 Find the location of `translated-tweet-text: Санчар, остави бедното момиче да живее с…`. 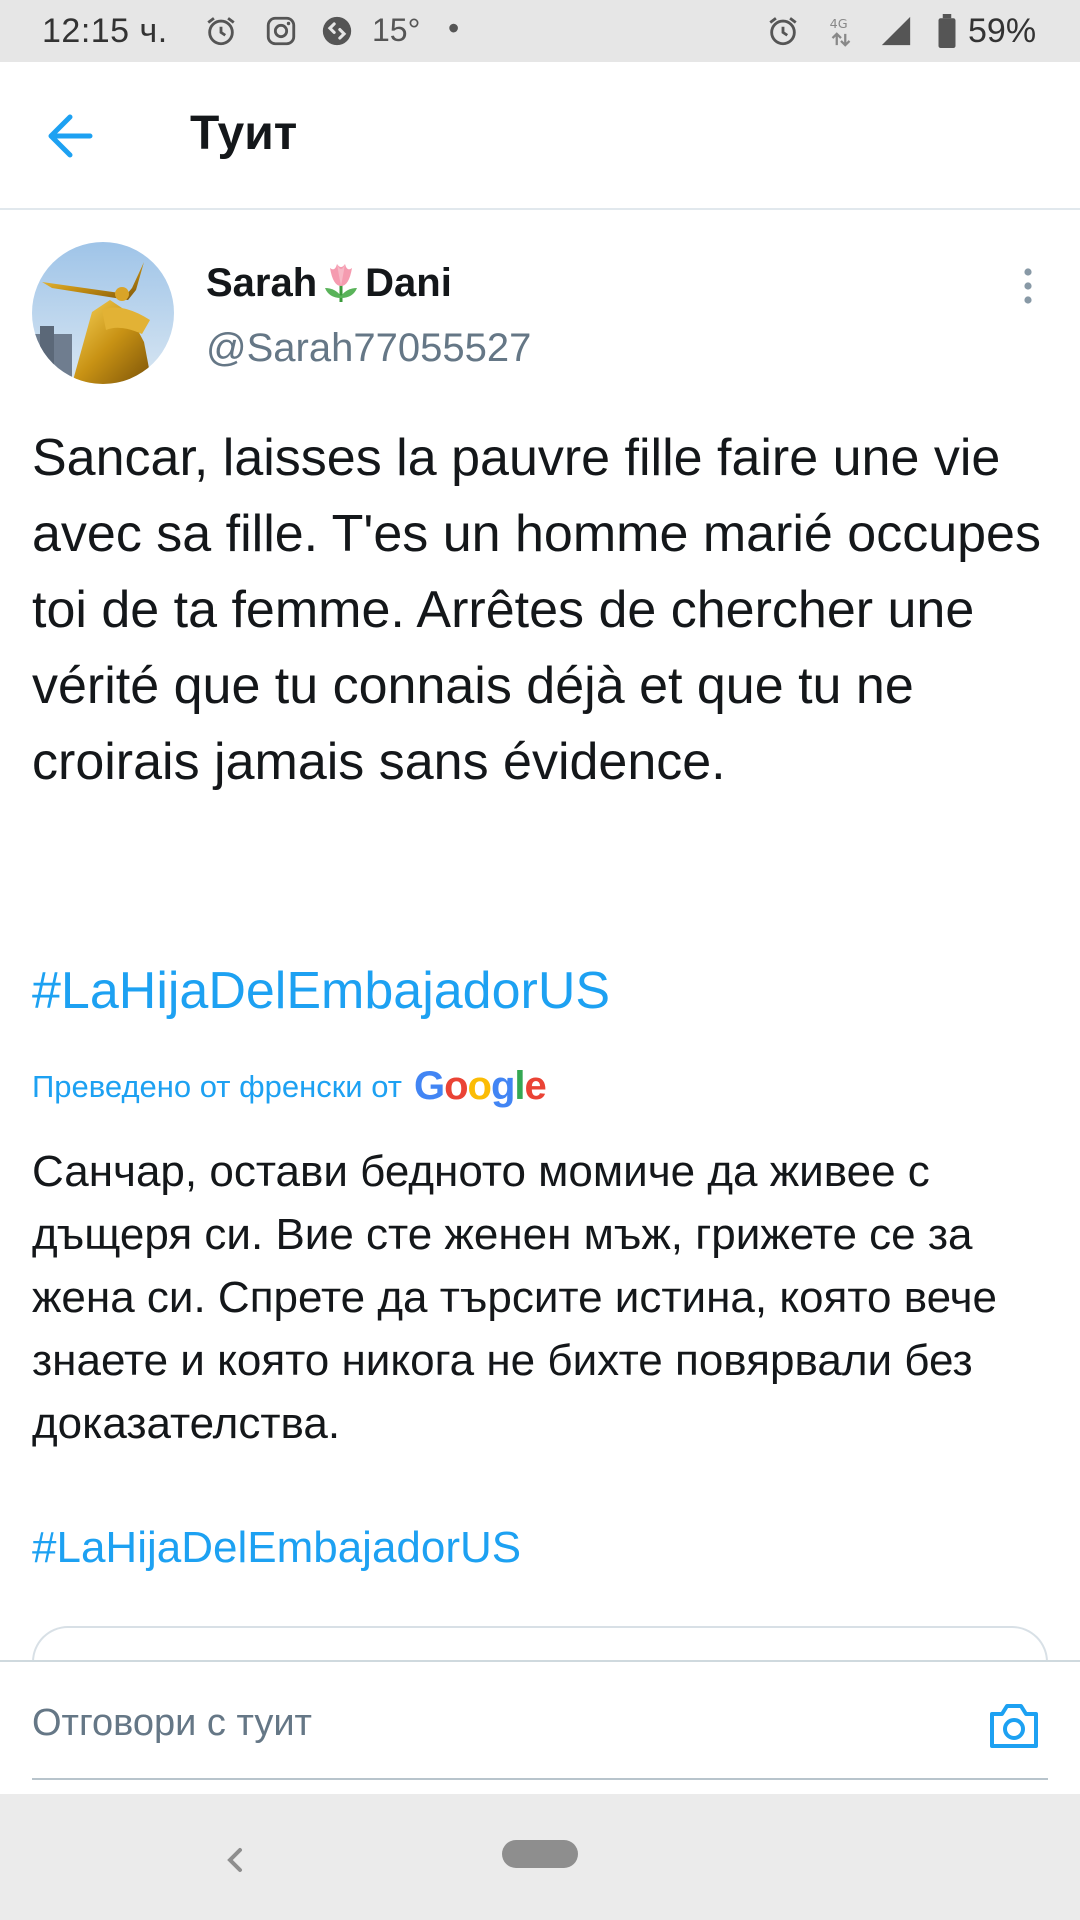

translated-tweet-text: Санчар, остави бедното момиче да живее с… is located at coordinates (514, 1297).